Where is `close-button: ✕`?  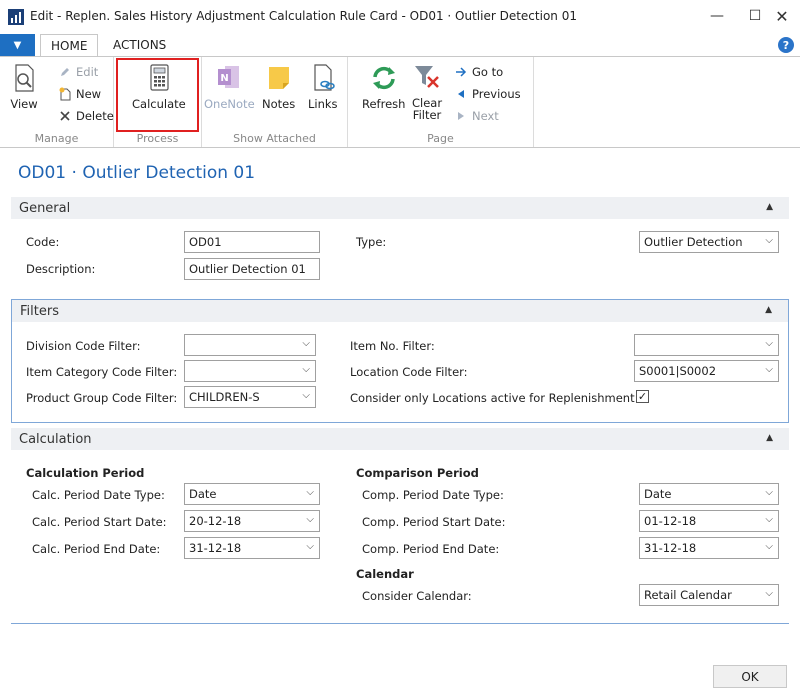 close-button: ✕ is located at coordinates (782, 16).